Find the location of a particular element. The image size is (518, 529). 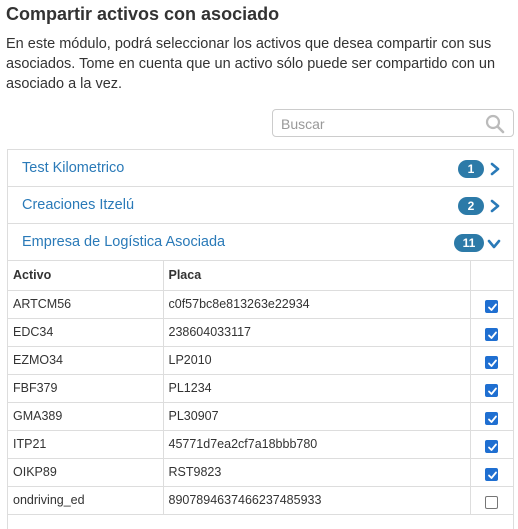

cell-activo: EDC34 is located at coordinates (86, 332).